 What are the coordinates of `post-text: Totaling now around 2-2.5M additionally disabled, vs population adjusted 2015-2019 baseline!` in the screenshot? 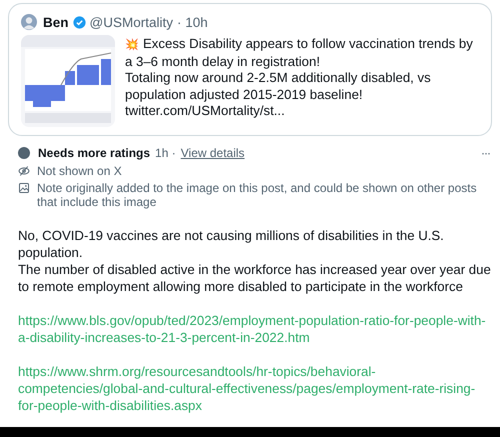 It's located at (278, 86).